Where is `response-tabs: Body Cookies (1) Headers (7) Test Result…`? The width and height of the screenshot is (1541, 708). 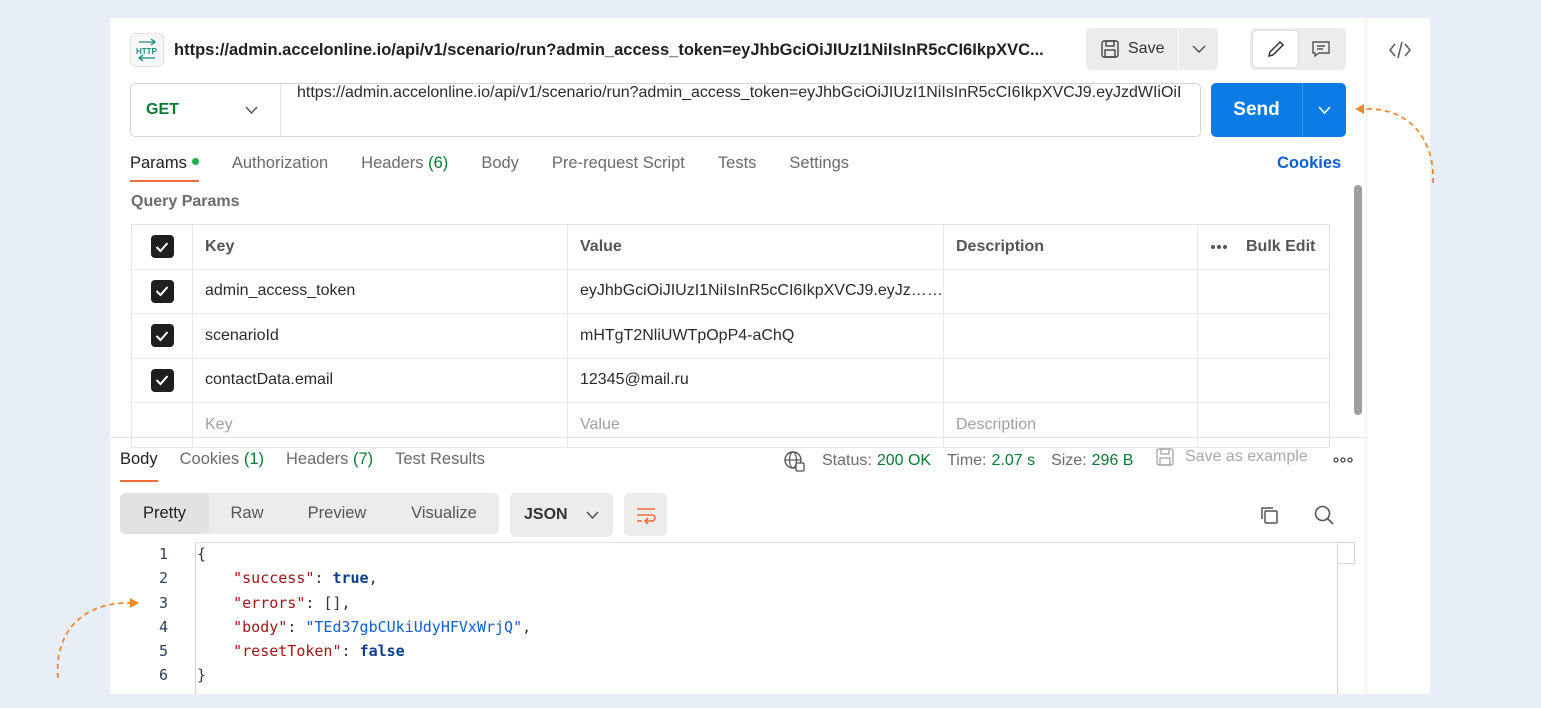
response-tabs: Body Cookies (1) Headers (7) Test Result… is located at coordinates (313, 466).